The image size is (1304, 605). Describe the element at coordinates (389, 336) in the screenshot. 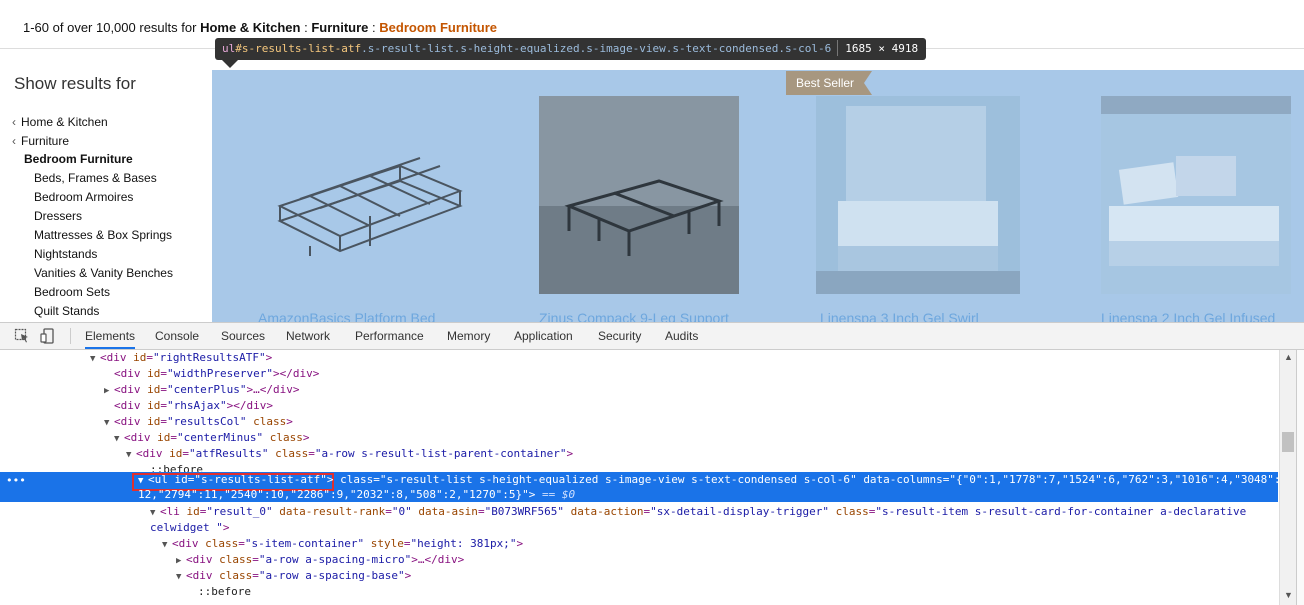

I see `tab-performance: Performance` at that location.